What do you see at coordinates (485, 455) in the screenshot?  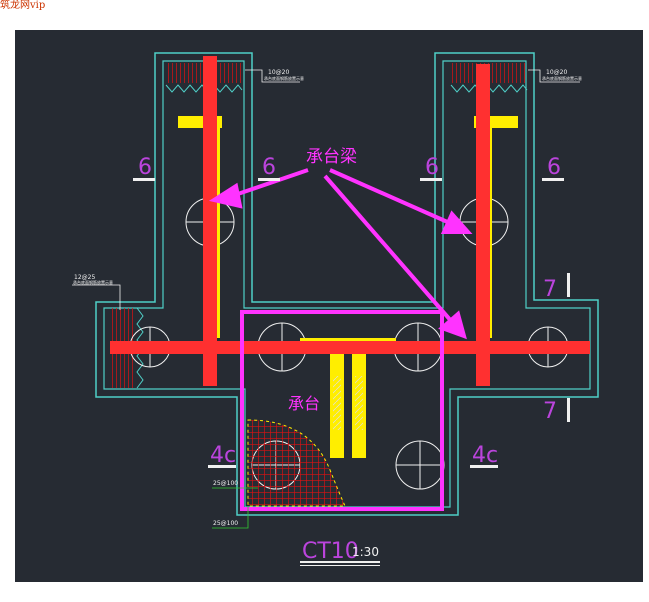 I see `section-label-4c-b: 4c` at bounding box center [485, 455].